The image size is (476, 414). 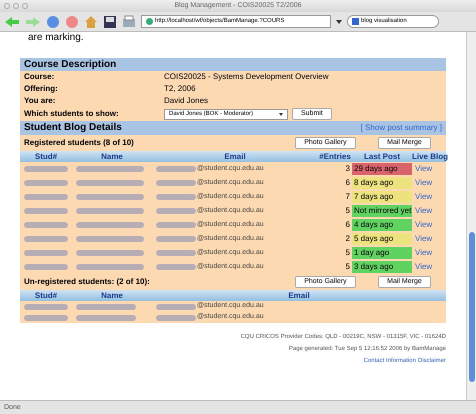 I want to click on last-post-cell: 5 days ago, so click(x=382, y=239).